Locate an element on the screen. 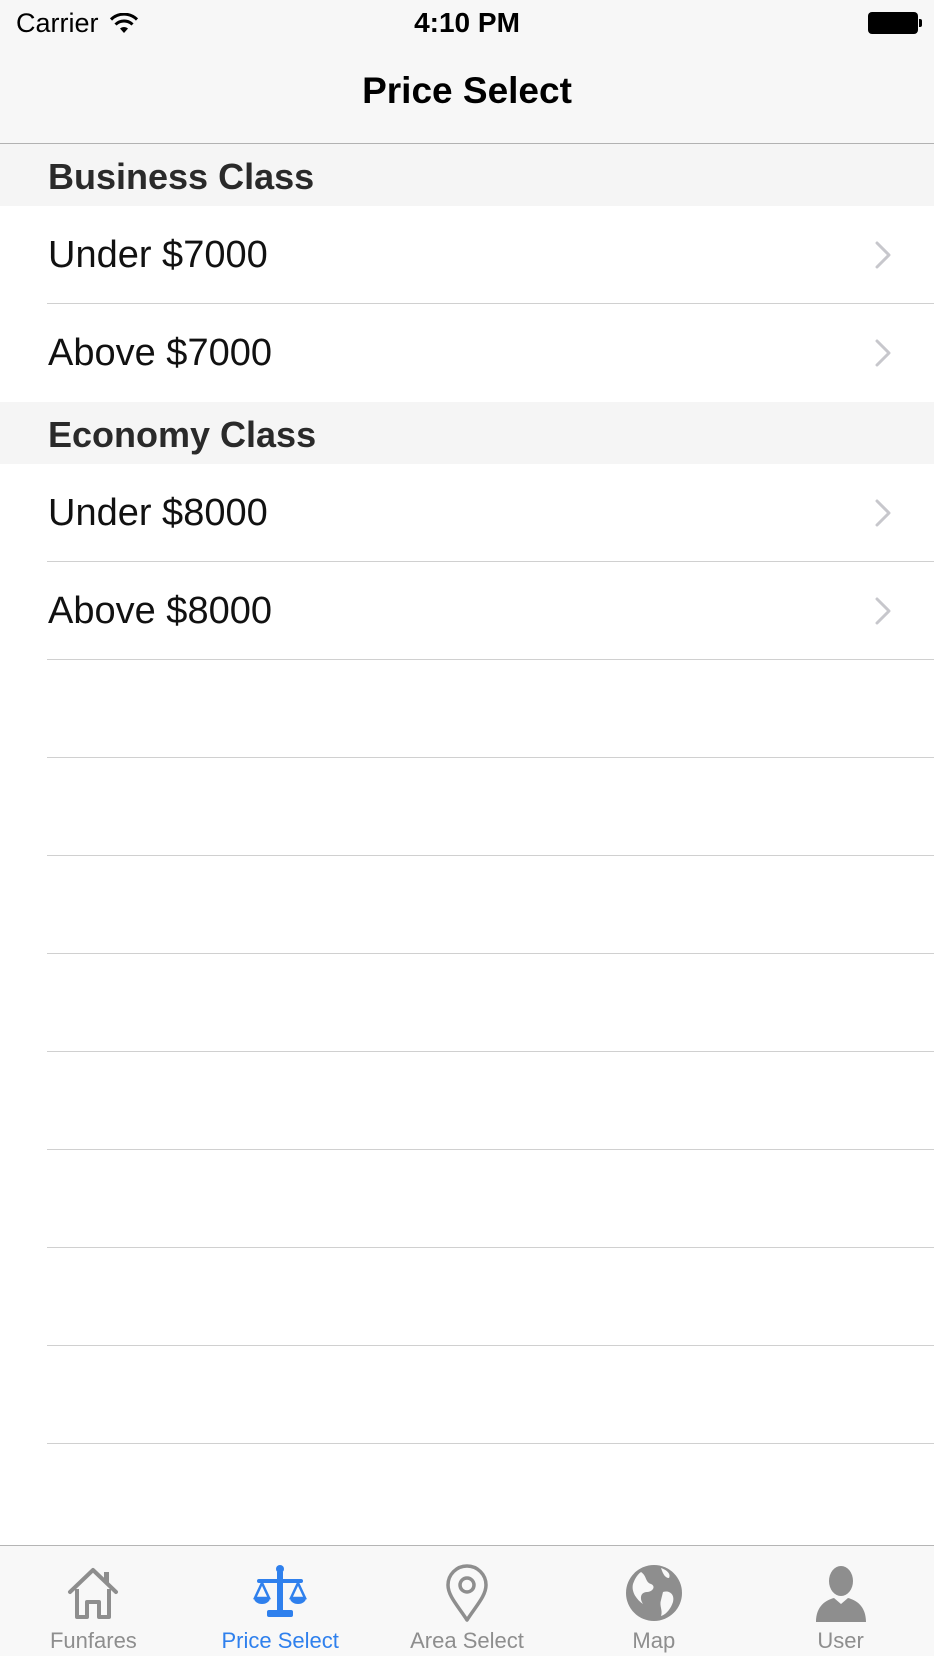 The width and height of the screenshot is (934, 1656). navigation-bar: Carrier 4:10 PM Price Select is located at coordinates (467, 72).